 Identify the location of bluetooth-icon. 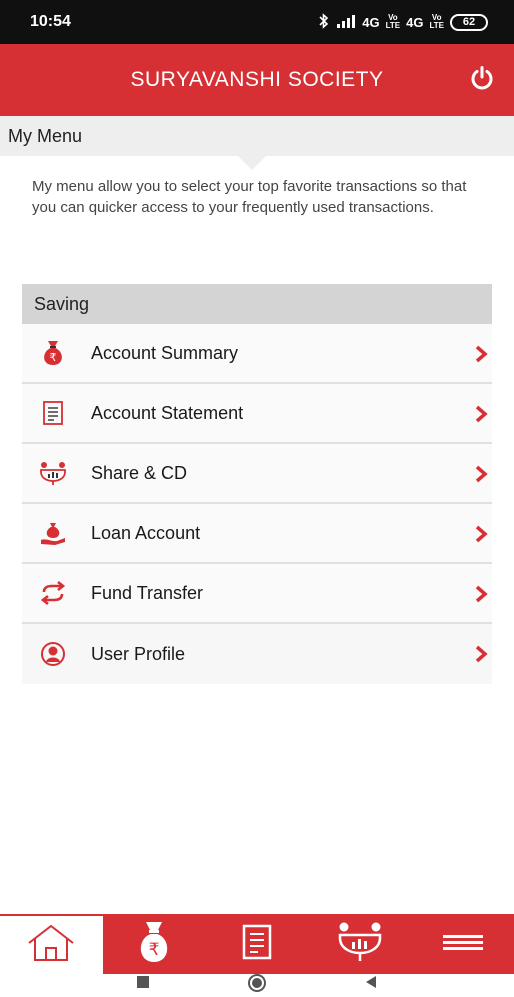
(324, 22).